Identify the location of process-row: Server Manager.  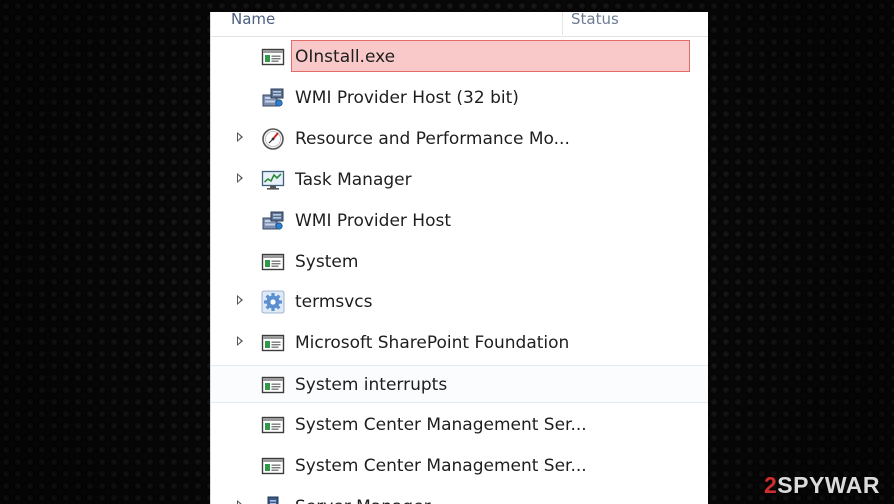
(459, 496).